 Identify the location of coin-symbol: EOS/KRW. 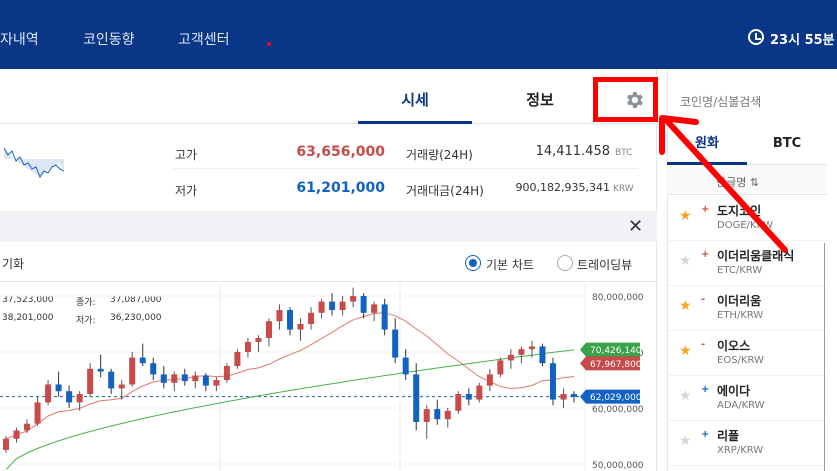
(740, 360).